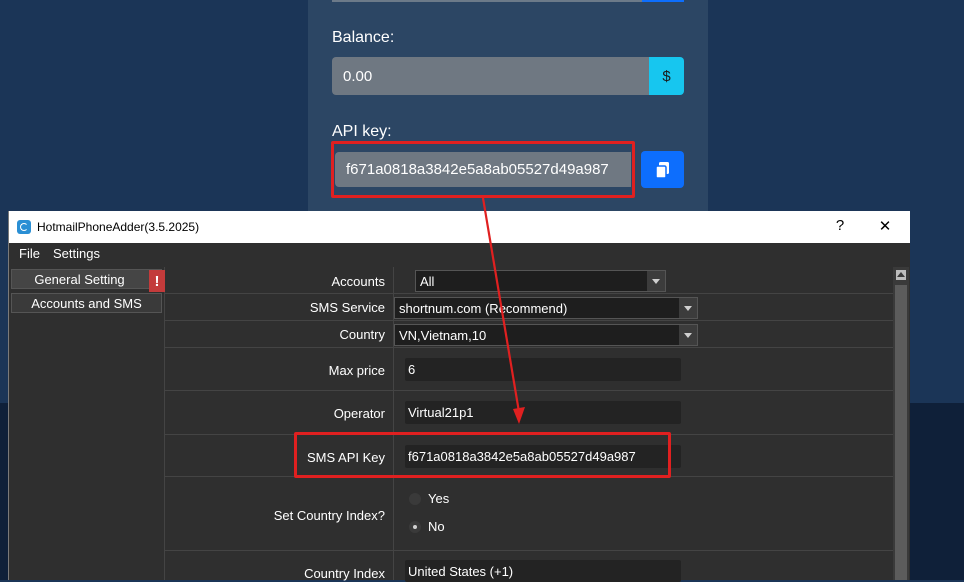 This screenshot has width=964, height=582. What do you see at coordinates (840, 225) in the screenshot?
I see `help-button: ?` at bounding box center [840, 225].